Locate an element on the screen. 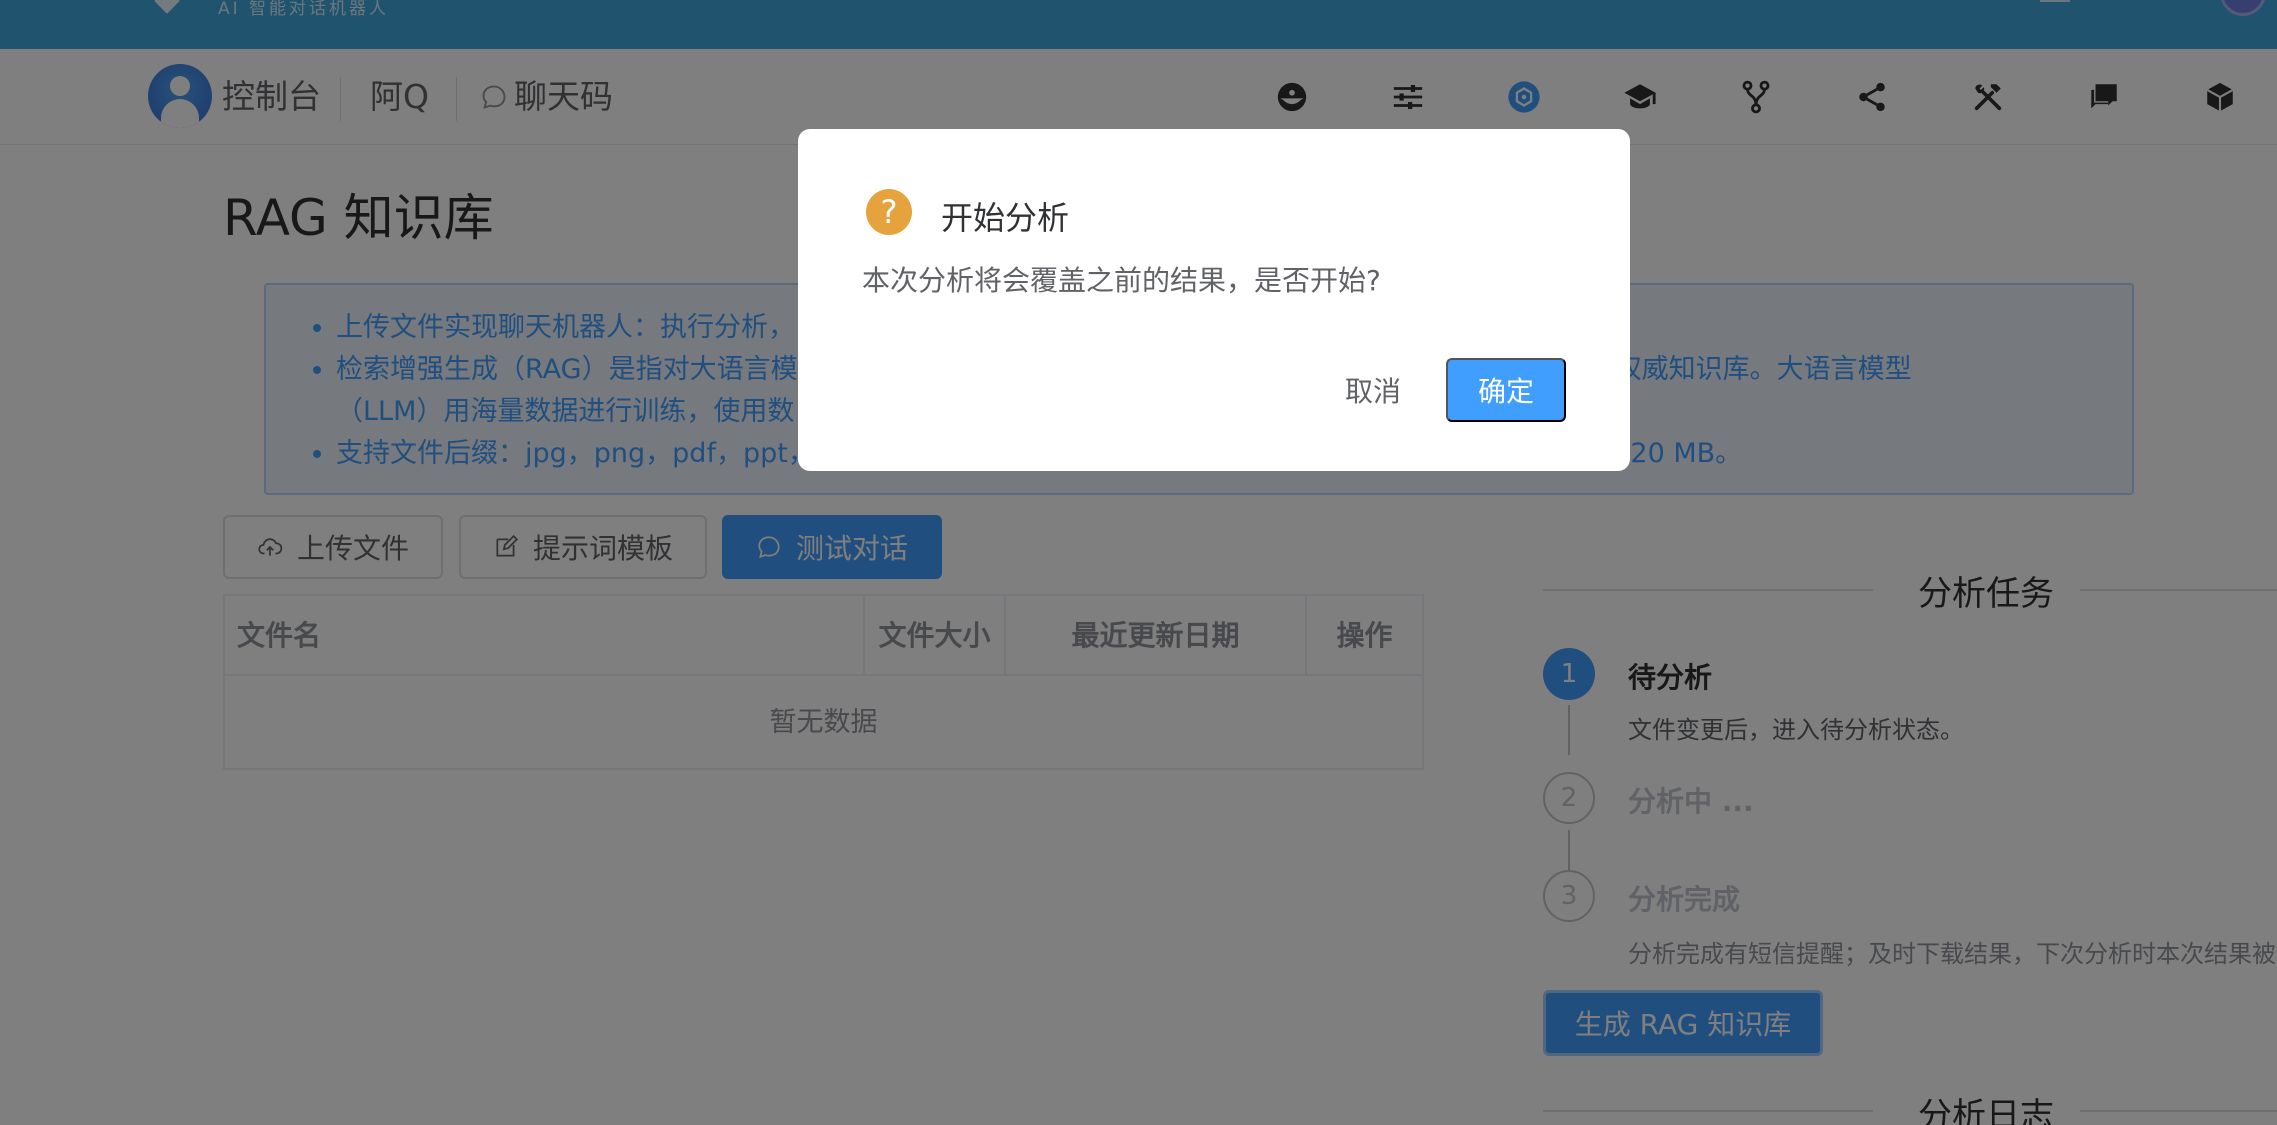 The height and width of the screenshot is (1125, 2277). confirm-button: 确定 is located at coordinates (1506, 390).